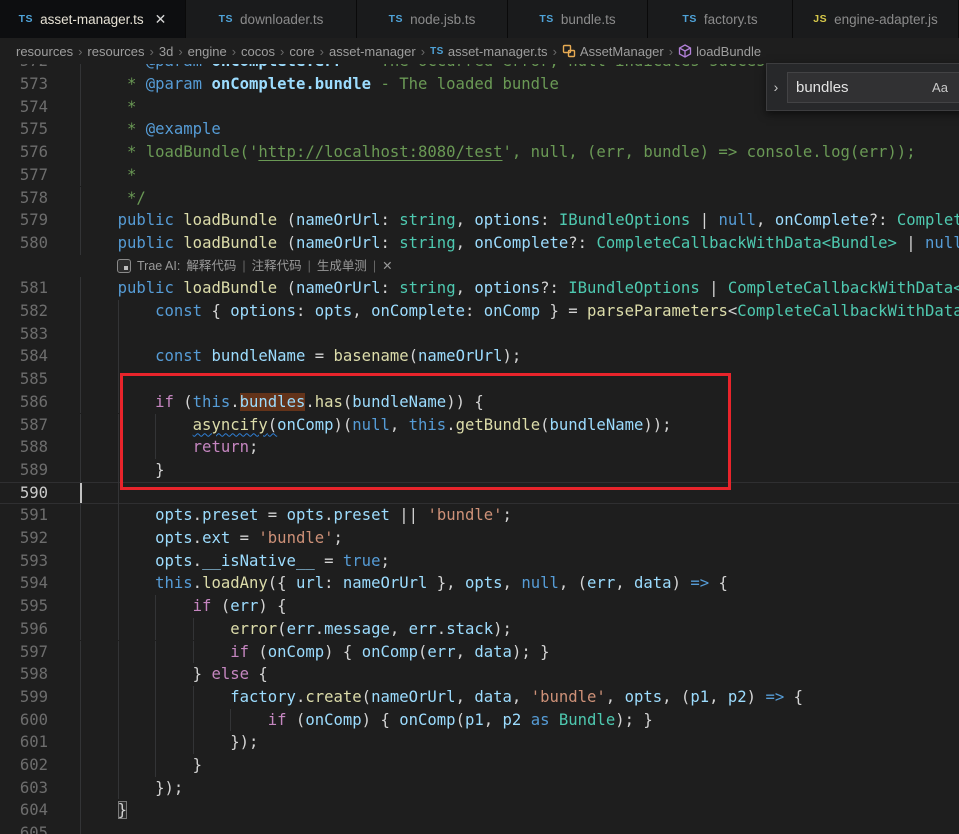 Image resolution: width=959 pixels, height=834 pixels. What do you see at coordinates (479, 606) in the screenshot?
I see `code-line: 595 if (err) {` at bounding box center [479, 606].